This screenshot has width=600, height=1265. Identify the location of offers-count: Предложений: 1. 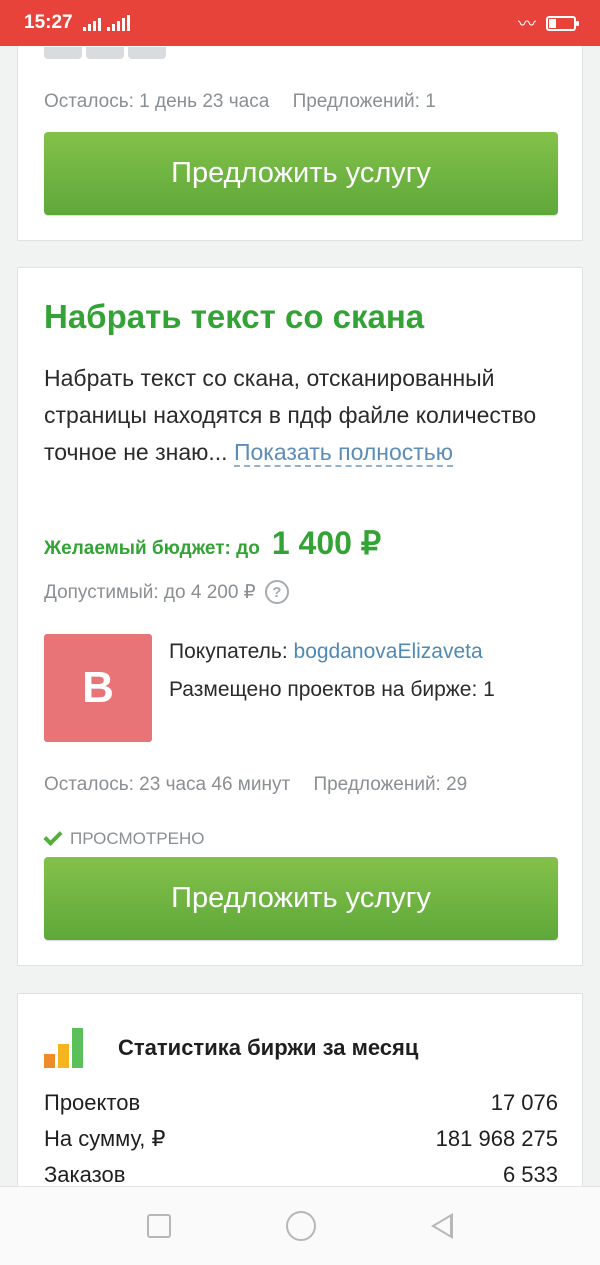
(364, 101).